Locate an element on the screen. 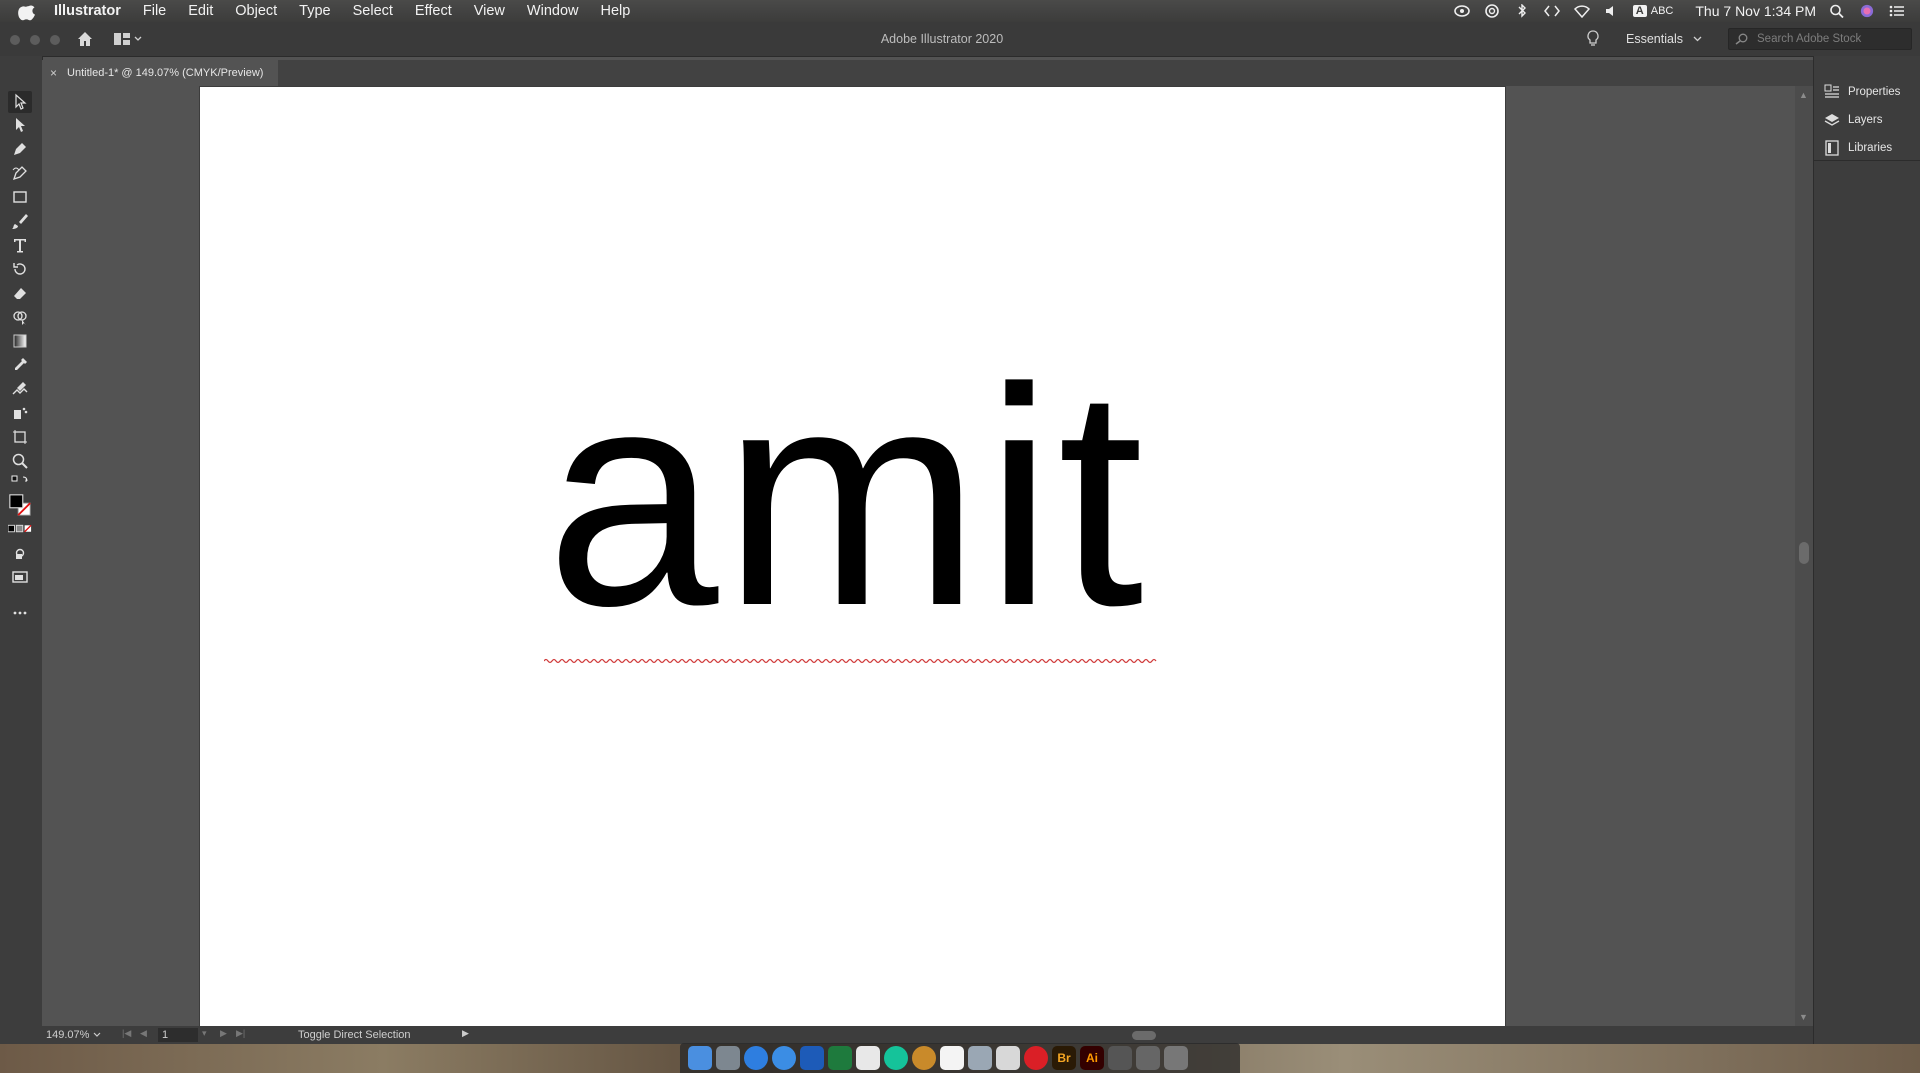 The height and width of the screenshot is (1073, 1920). document-tab-label: Untitled-1* @ 149.07% (CMYK/Preview) is located at coordinates (165, 73).